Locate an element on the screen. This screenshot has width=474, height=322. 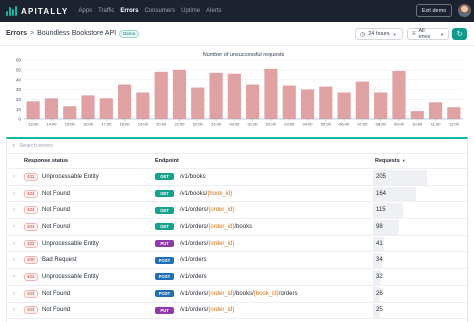
x-tick-label: 02:00 is located at coordinates (271, 124).